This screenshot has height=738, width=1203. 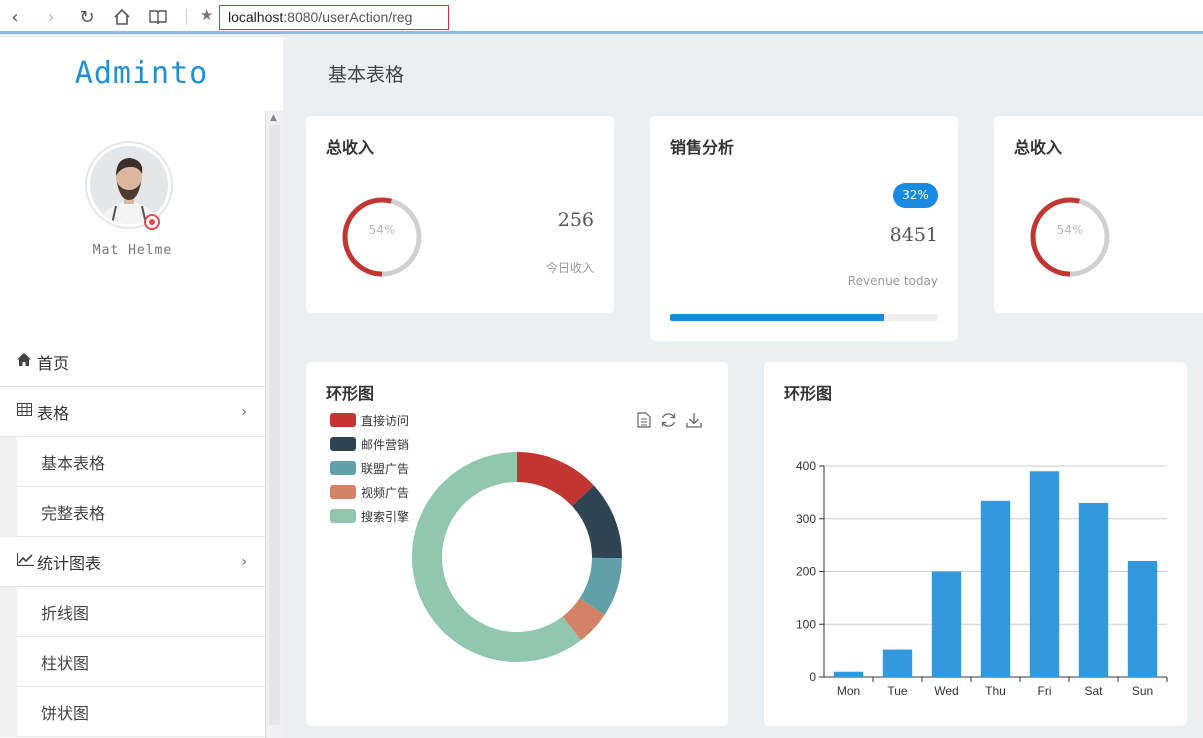 I want to click on reload-icon: ↻, so click(x=87, y=17).